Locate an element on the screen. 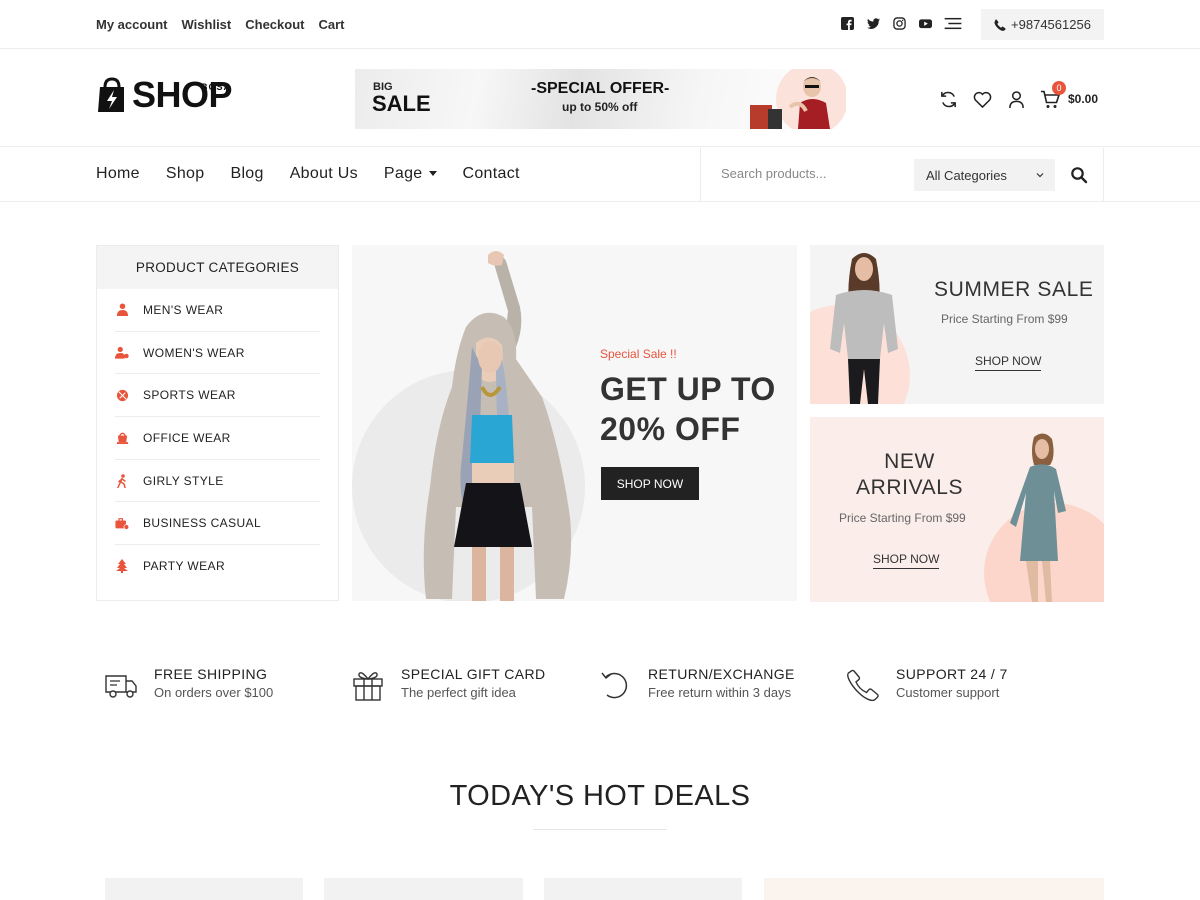  tree-icon is located at coordinates (122, 566).